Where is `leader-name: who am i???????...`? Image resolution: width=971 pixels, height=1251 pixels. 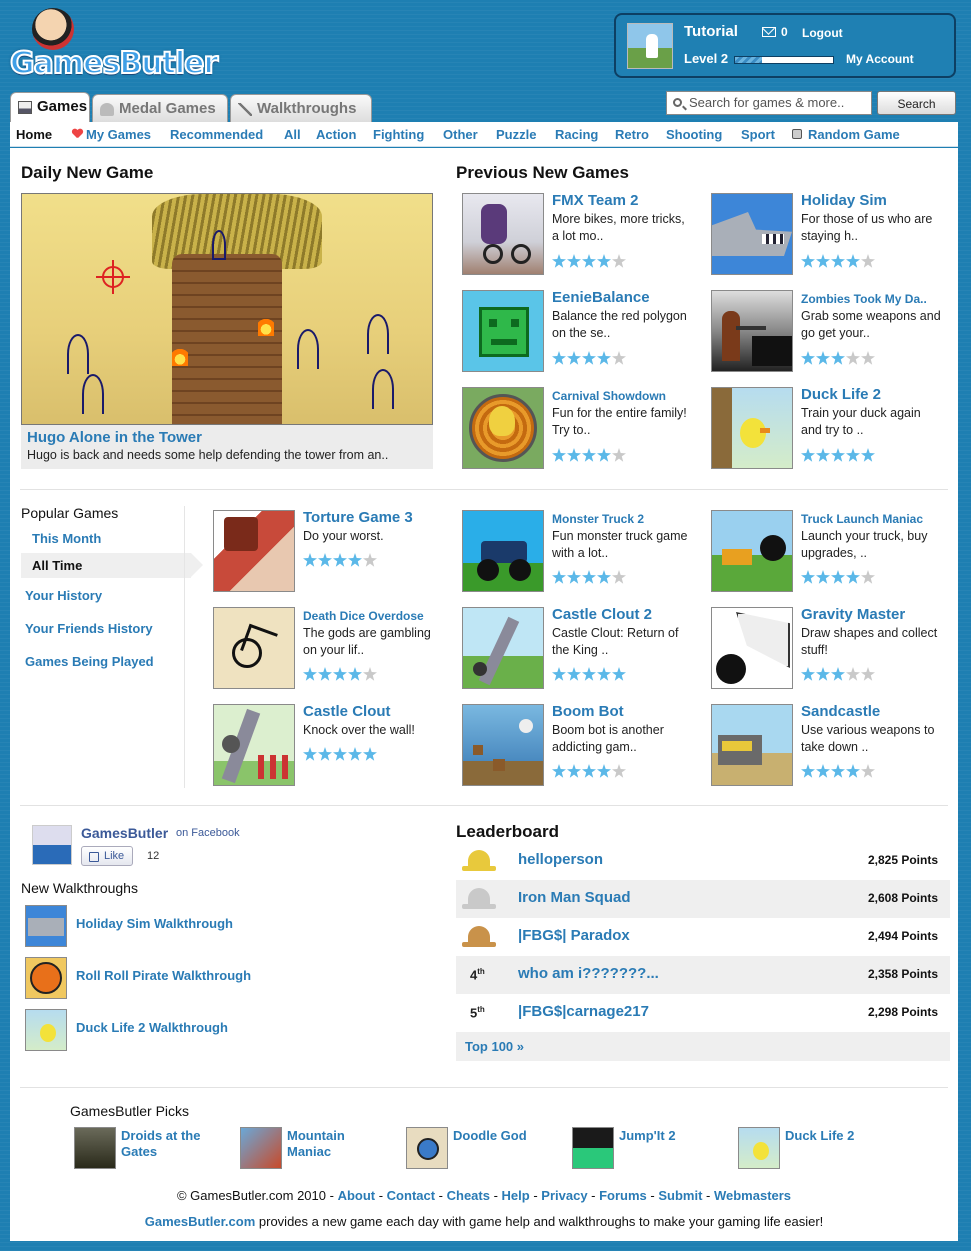 leader-name: who am i???????... is located at coordinates (588, 973).